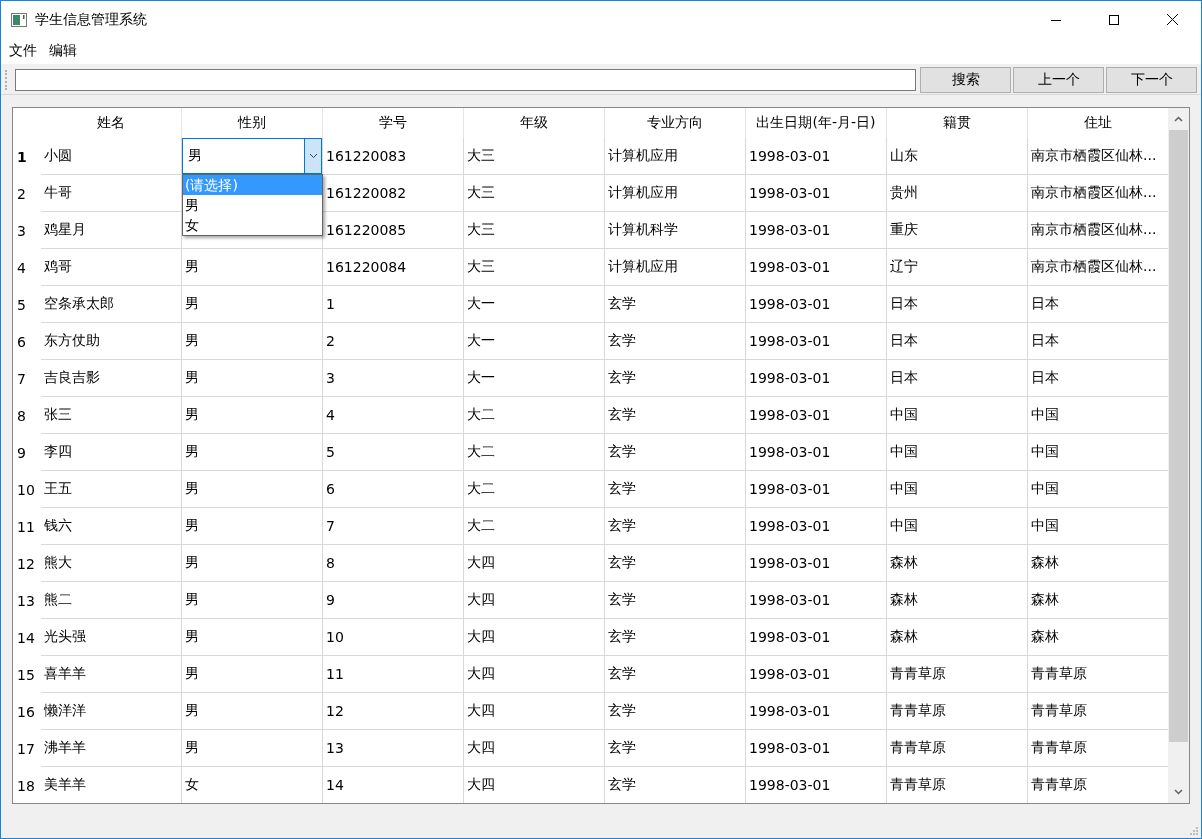 This screenshot has height=839, width=1202. I want to click on row-number: 5, so click(27, 304).